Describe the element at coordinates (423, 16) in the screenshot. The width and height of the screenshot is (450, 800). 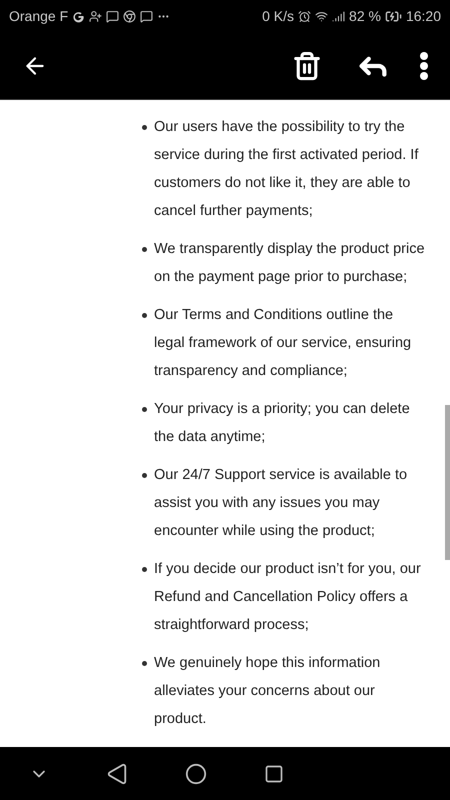
I see `clock-time: 16:20` at that location.